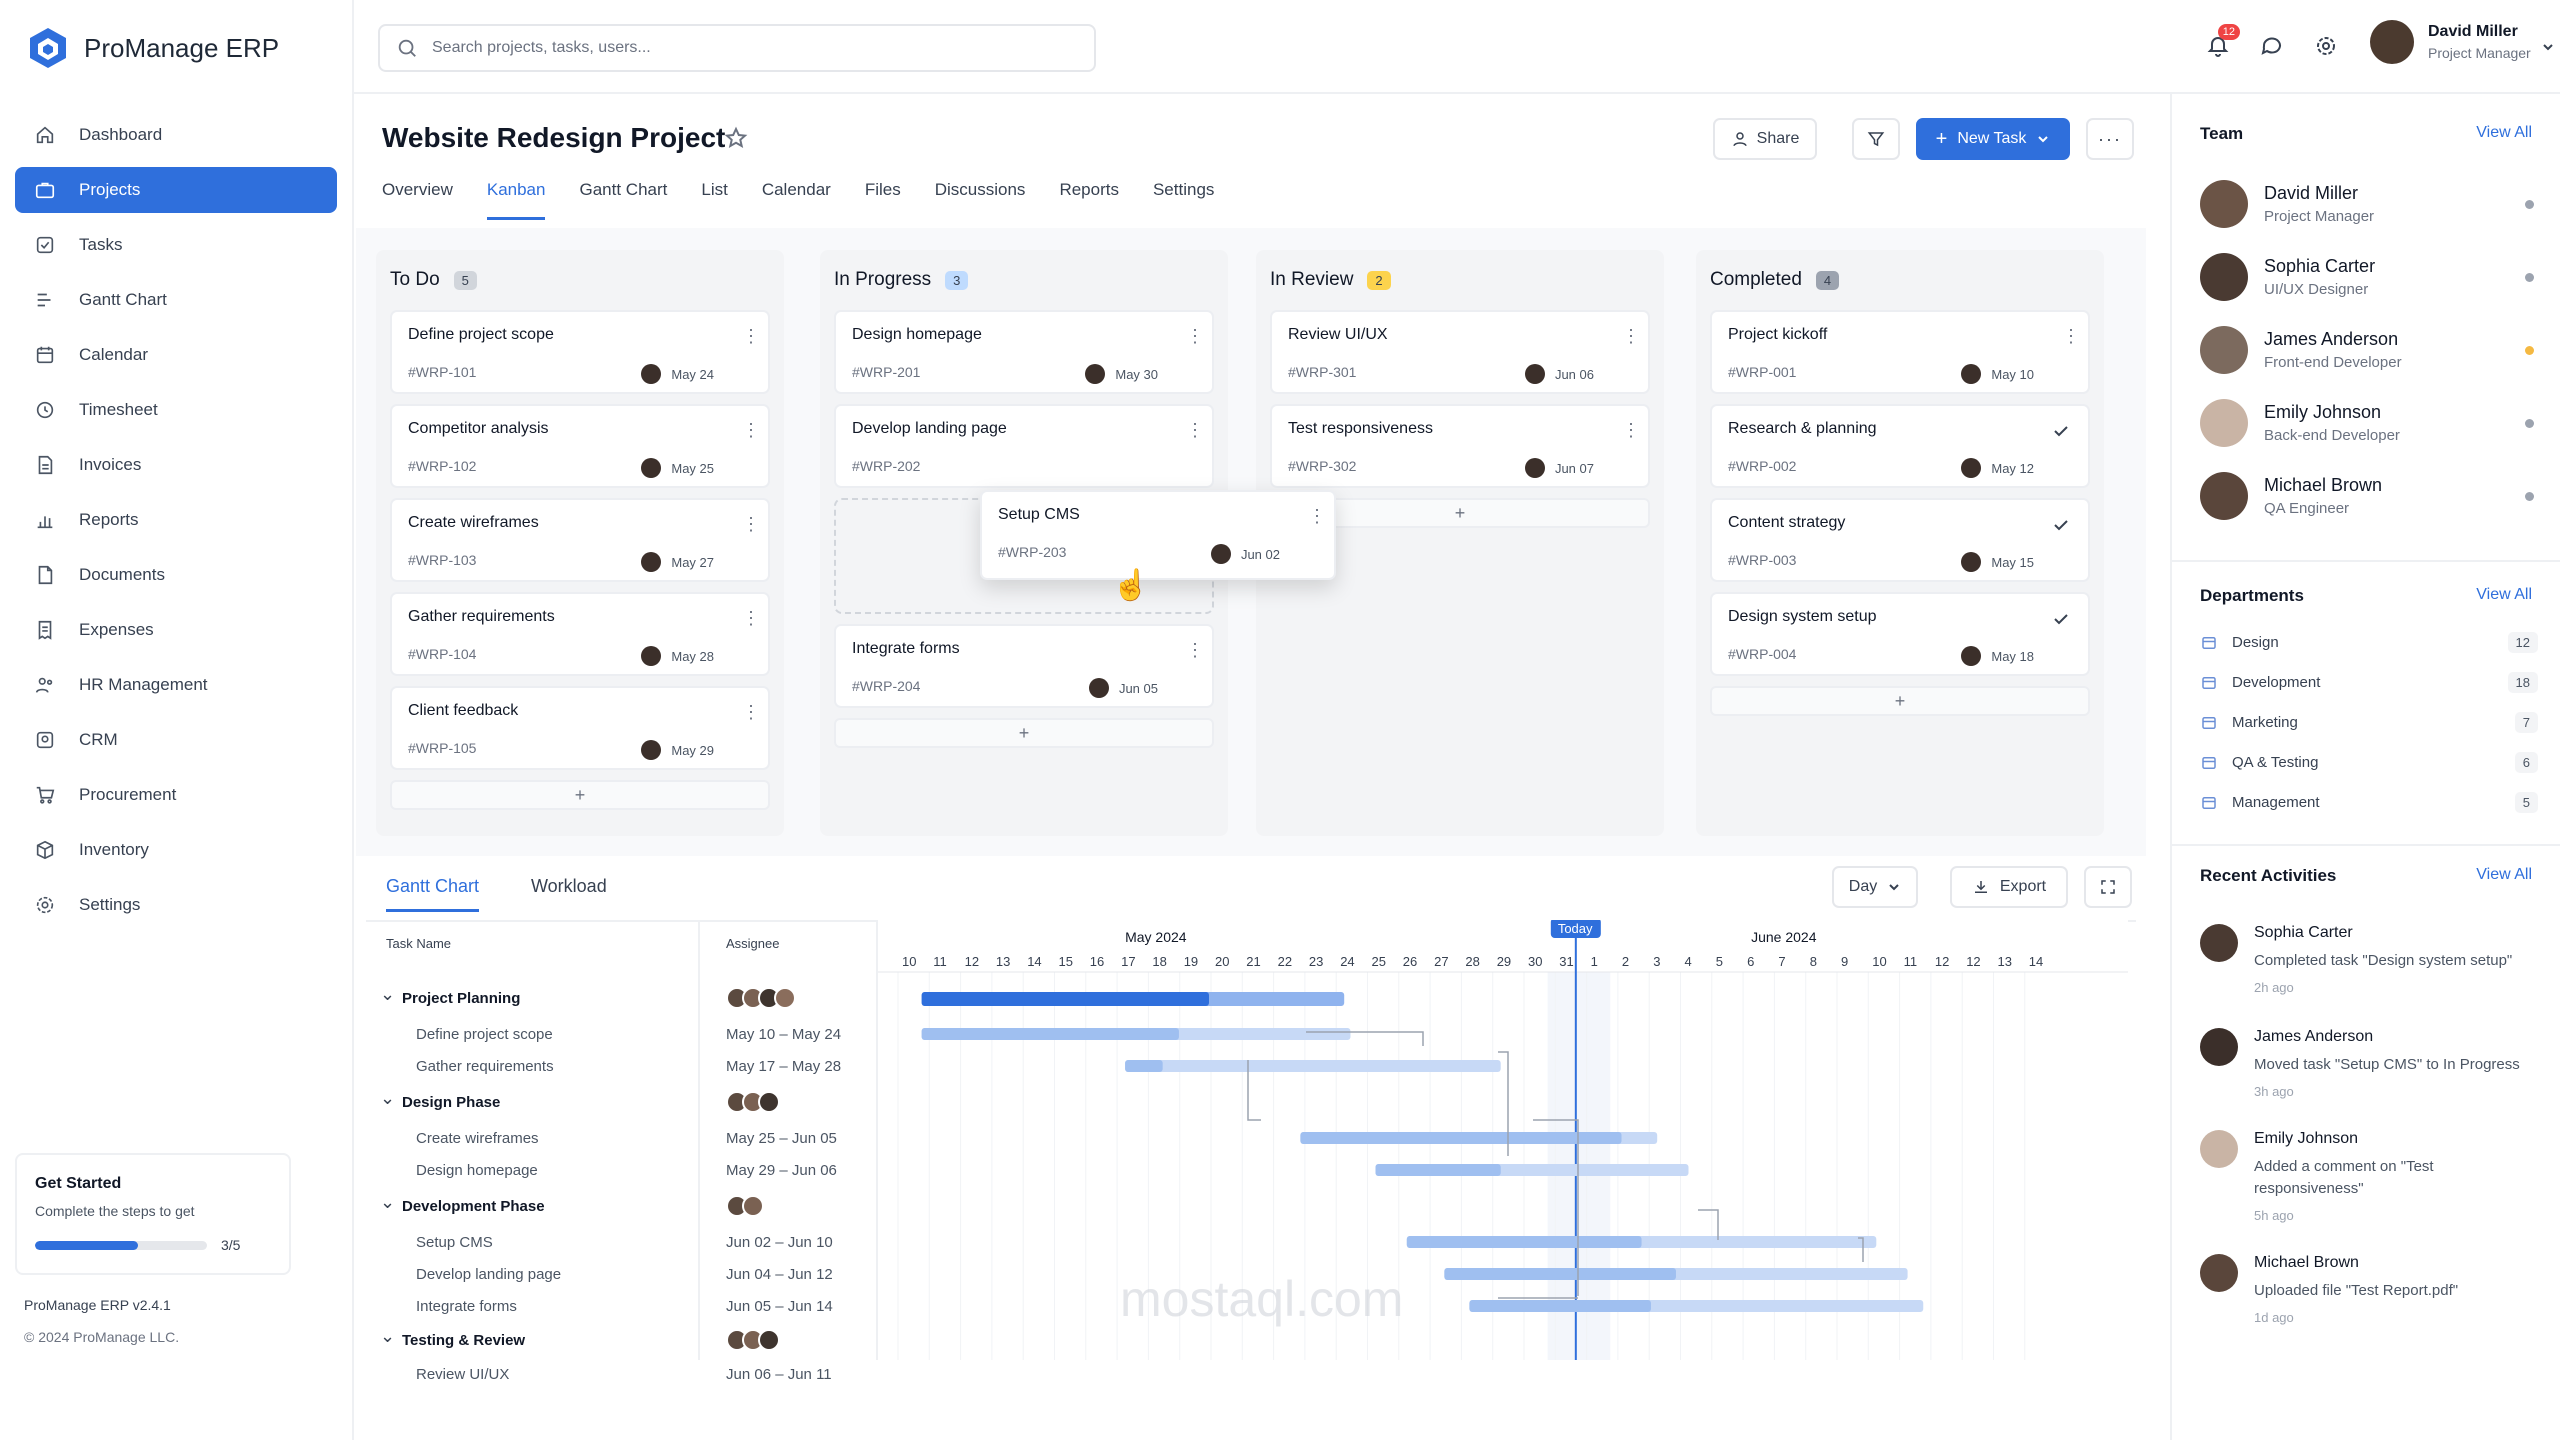 This screenshot has height=1440, width=2560. Describe the element at coordinates (454, 1242) in the screenshot. I see `gantt-task-setup-cms: Setup CMS` at that location.